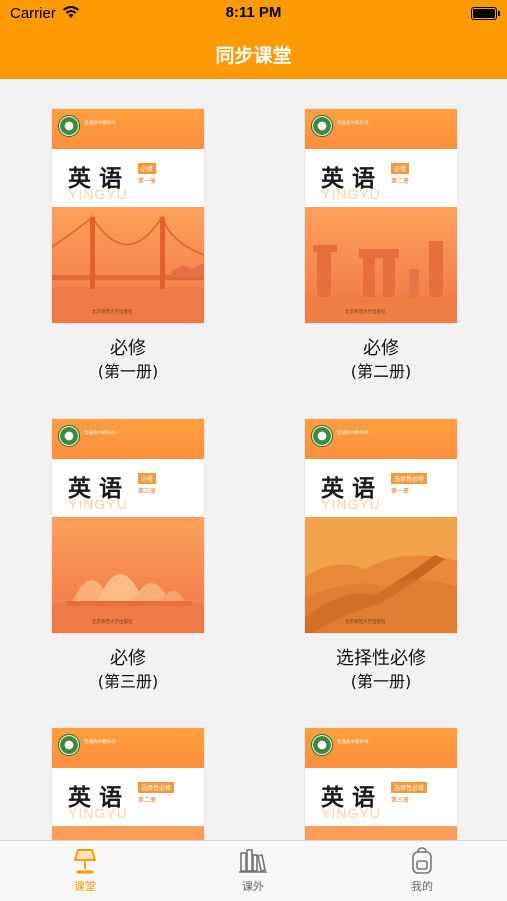 The height and width of the screenshot is (901, 507). I want to click on status-bar: Carrier 8:11 PM, so click(253, 15).